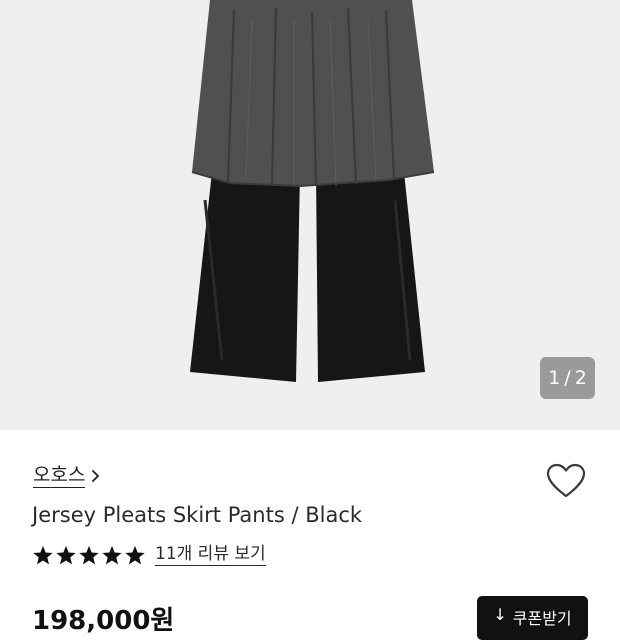 This screenshot has height=640, width=620. Describe the element at coordinates (210, 555) in the screenshot. I see `review-link: 11개 리뷰 보기` at that location.